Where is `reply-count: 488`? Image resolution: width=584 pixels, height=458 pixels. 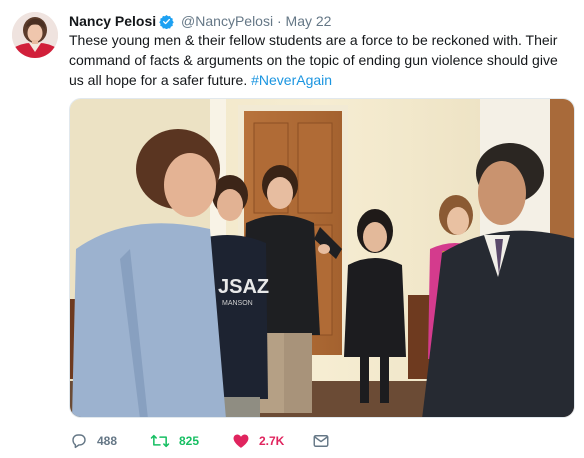 reply-count: 488 is located at coordinates (107, 441).